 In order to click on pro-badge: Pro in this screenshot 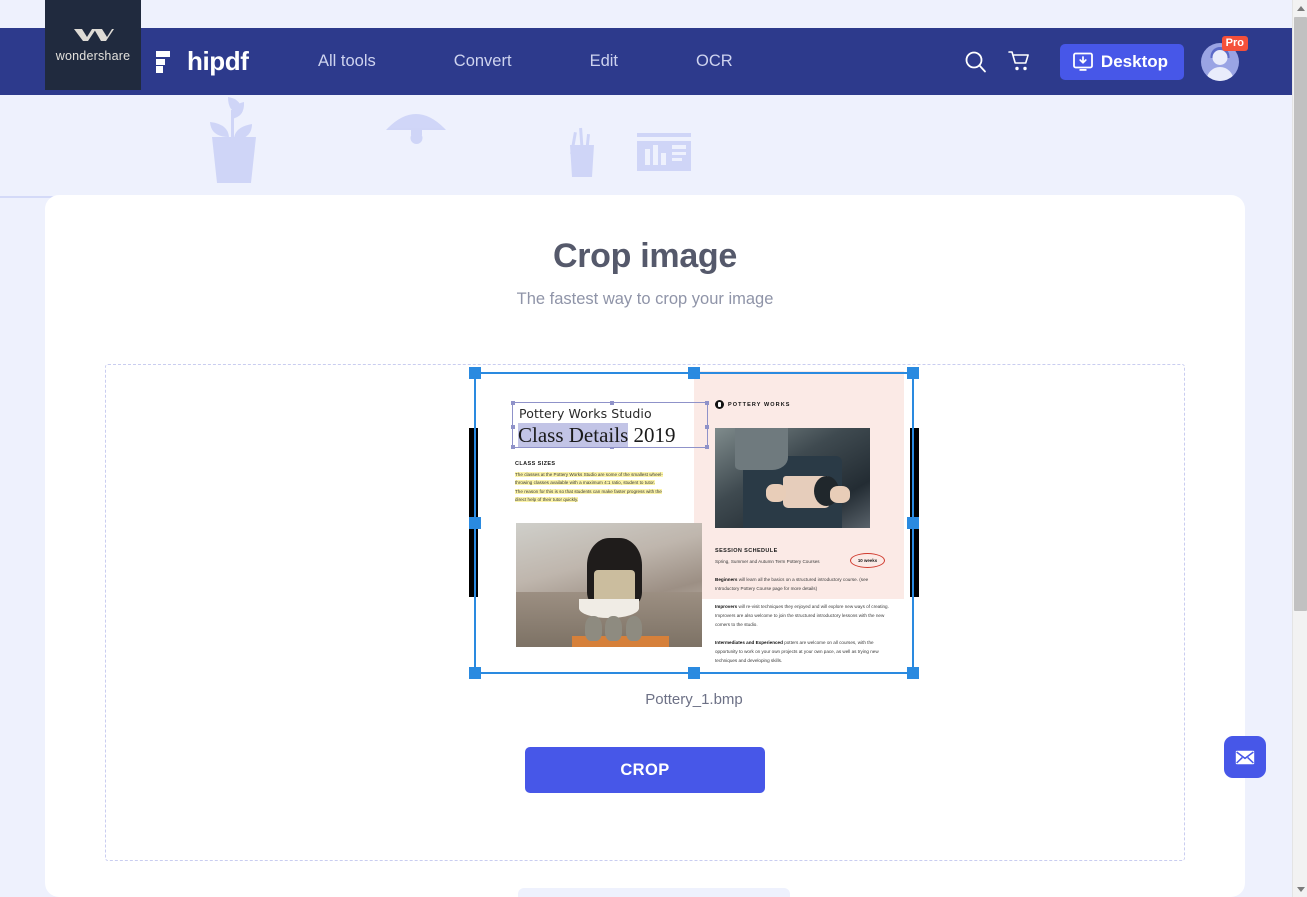, I will do `click(1234, 43)`.